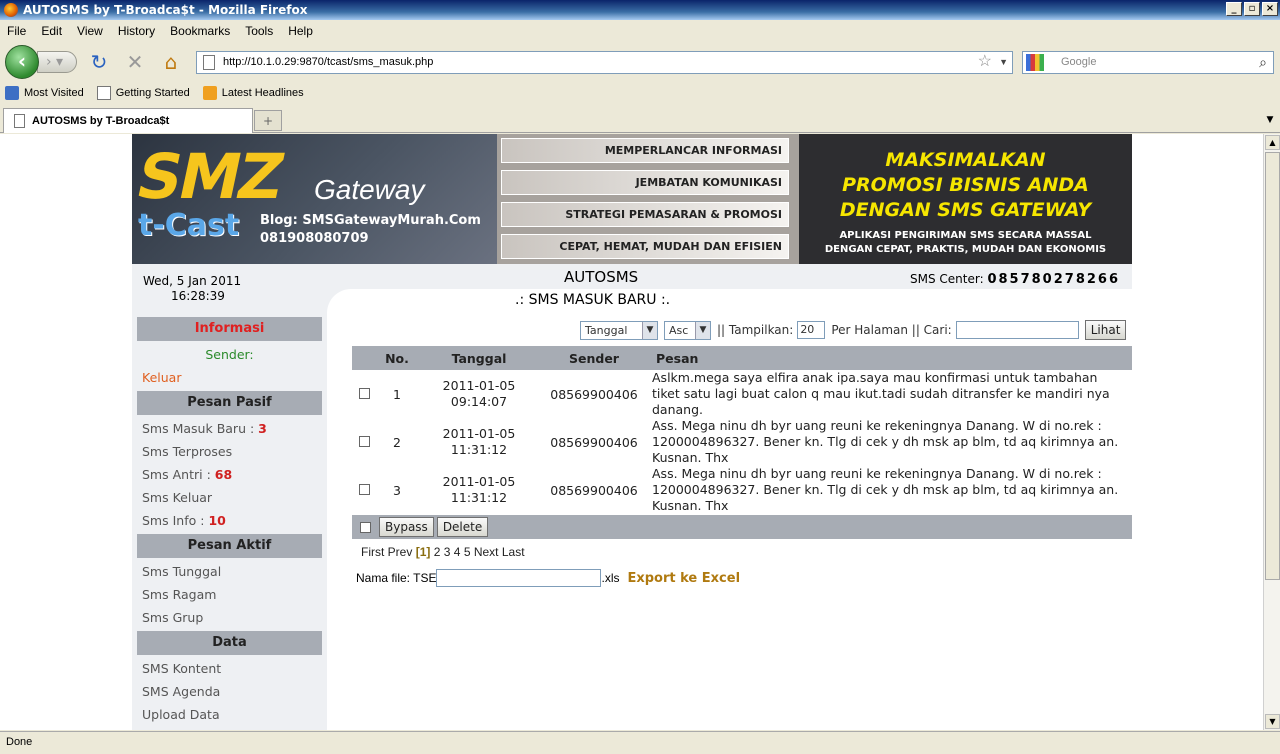 The height and width of the screenshot is (754, 1280). What do you see at coordinates (1252, 9) in the screenshot?
I see `maximize-button: ▫` at bounding box center [1252, 9].